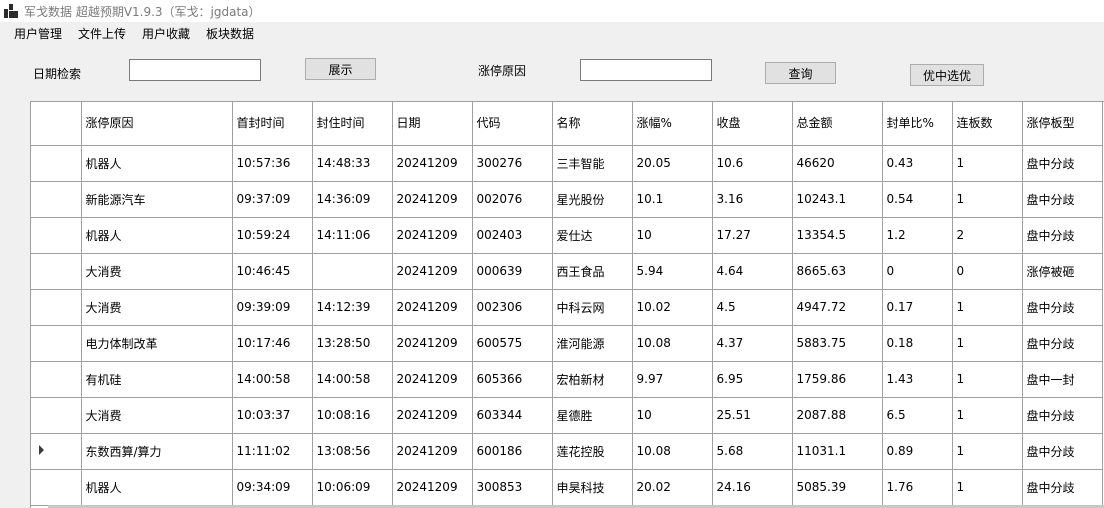  I want to click on table-cell: 西王食品, so click(592, 271).